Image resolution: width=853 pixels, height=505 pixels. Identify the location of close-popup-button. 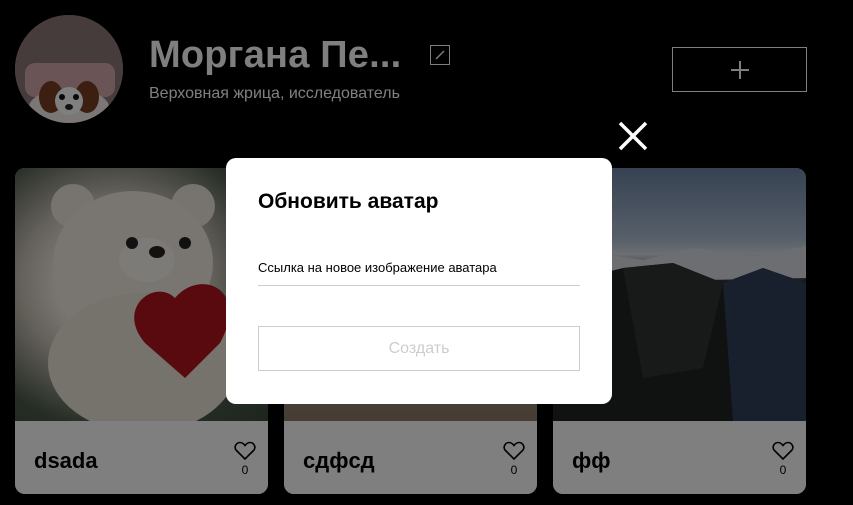
(633, 136).